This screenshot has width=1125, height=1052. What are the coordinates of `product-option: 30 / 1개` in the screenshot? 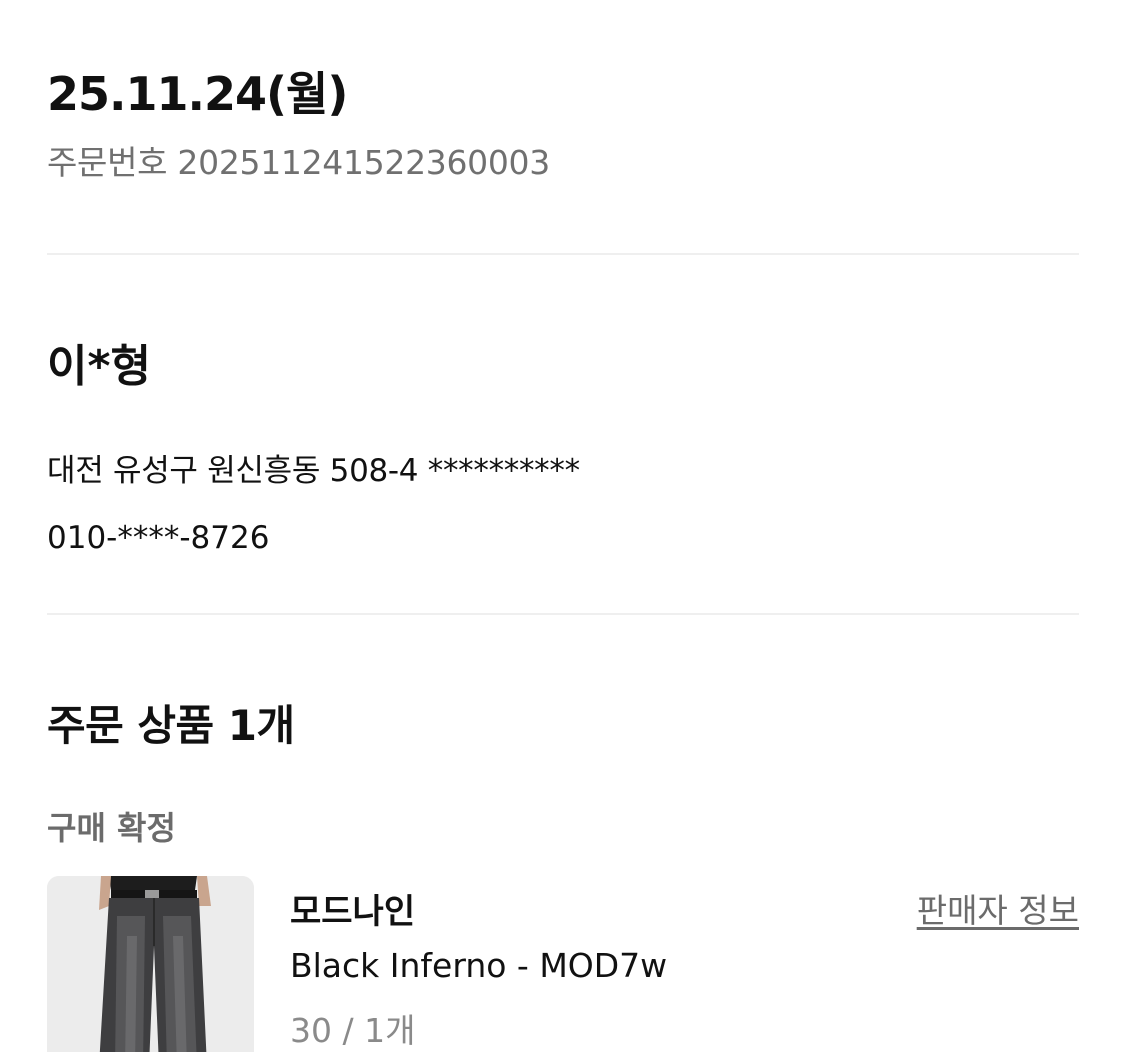 It's located at (353, 1030).